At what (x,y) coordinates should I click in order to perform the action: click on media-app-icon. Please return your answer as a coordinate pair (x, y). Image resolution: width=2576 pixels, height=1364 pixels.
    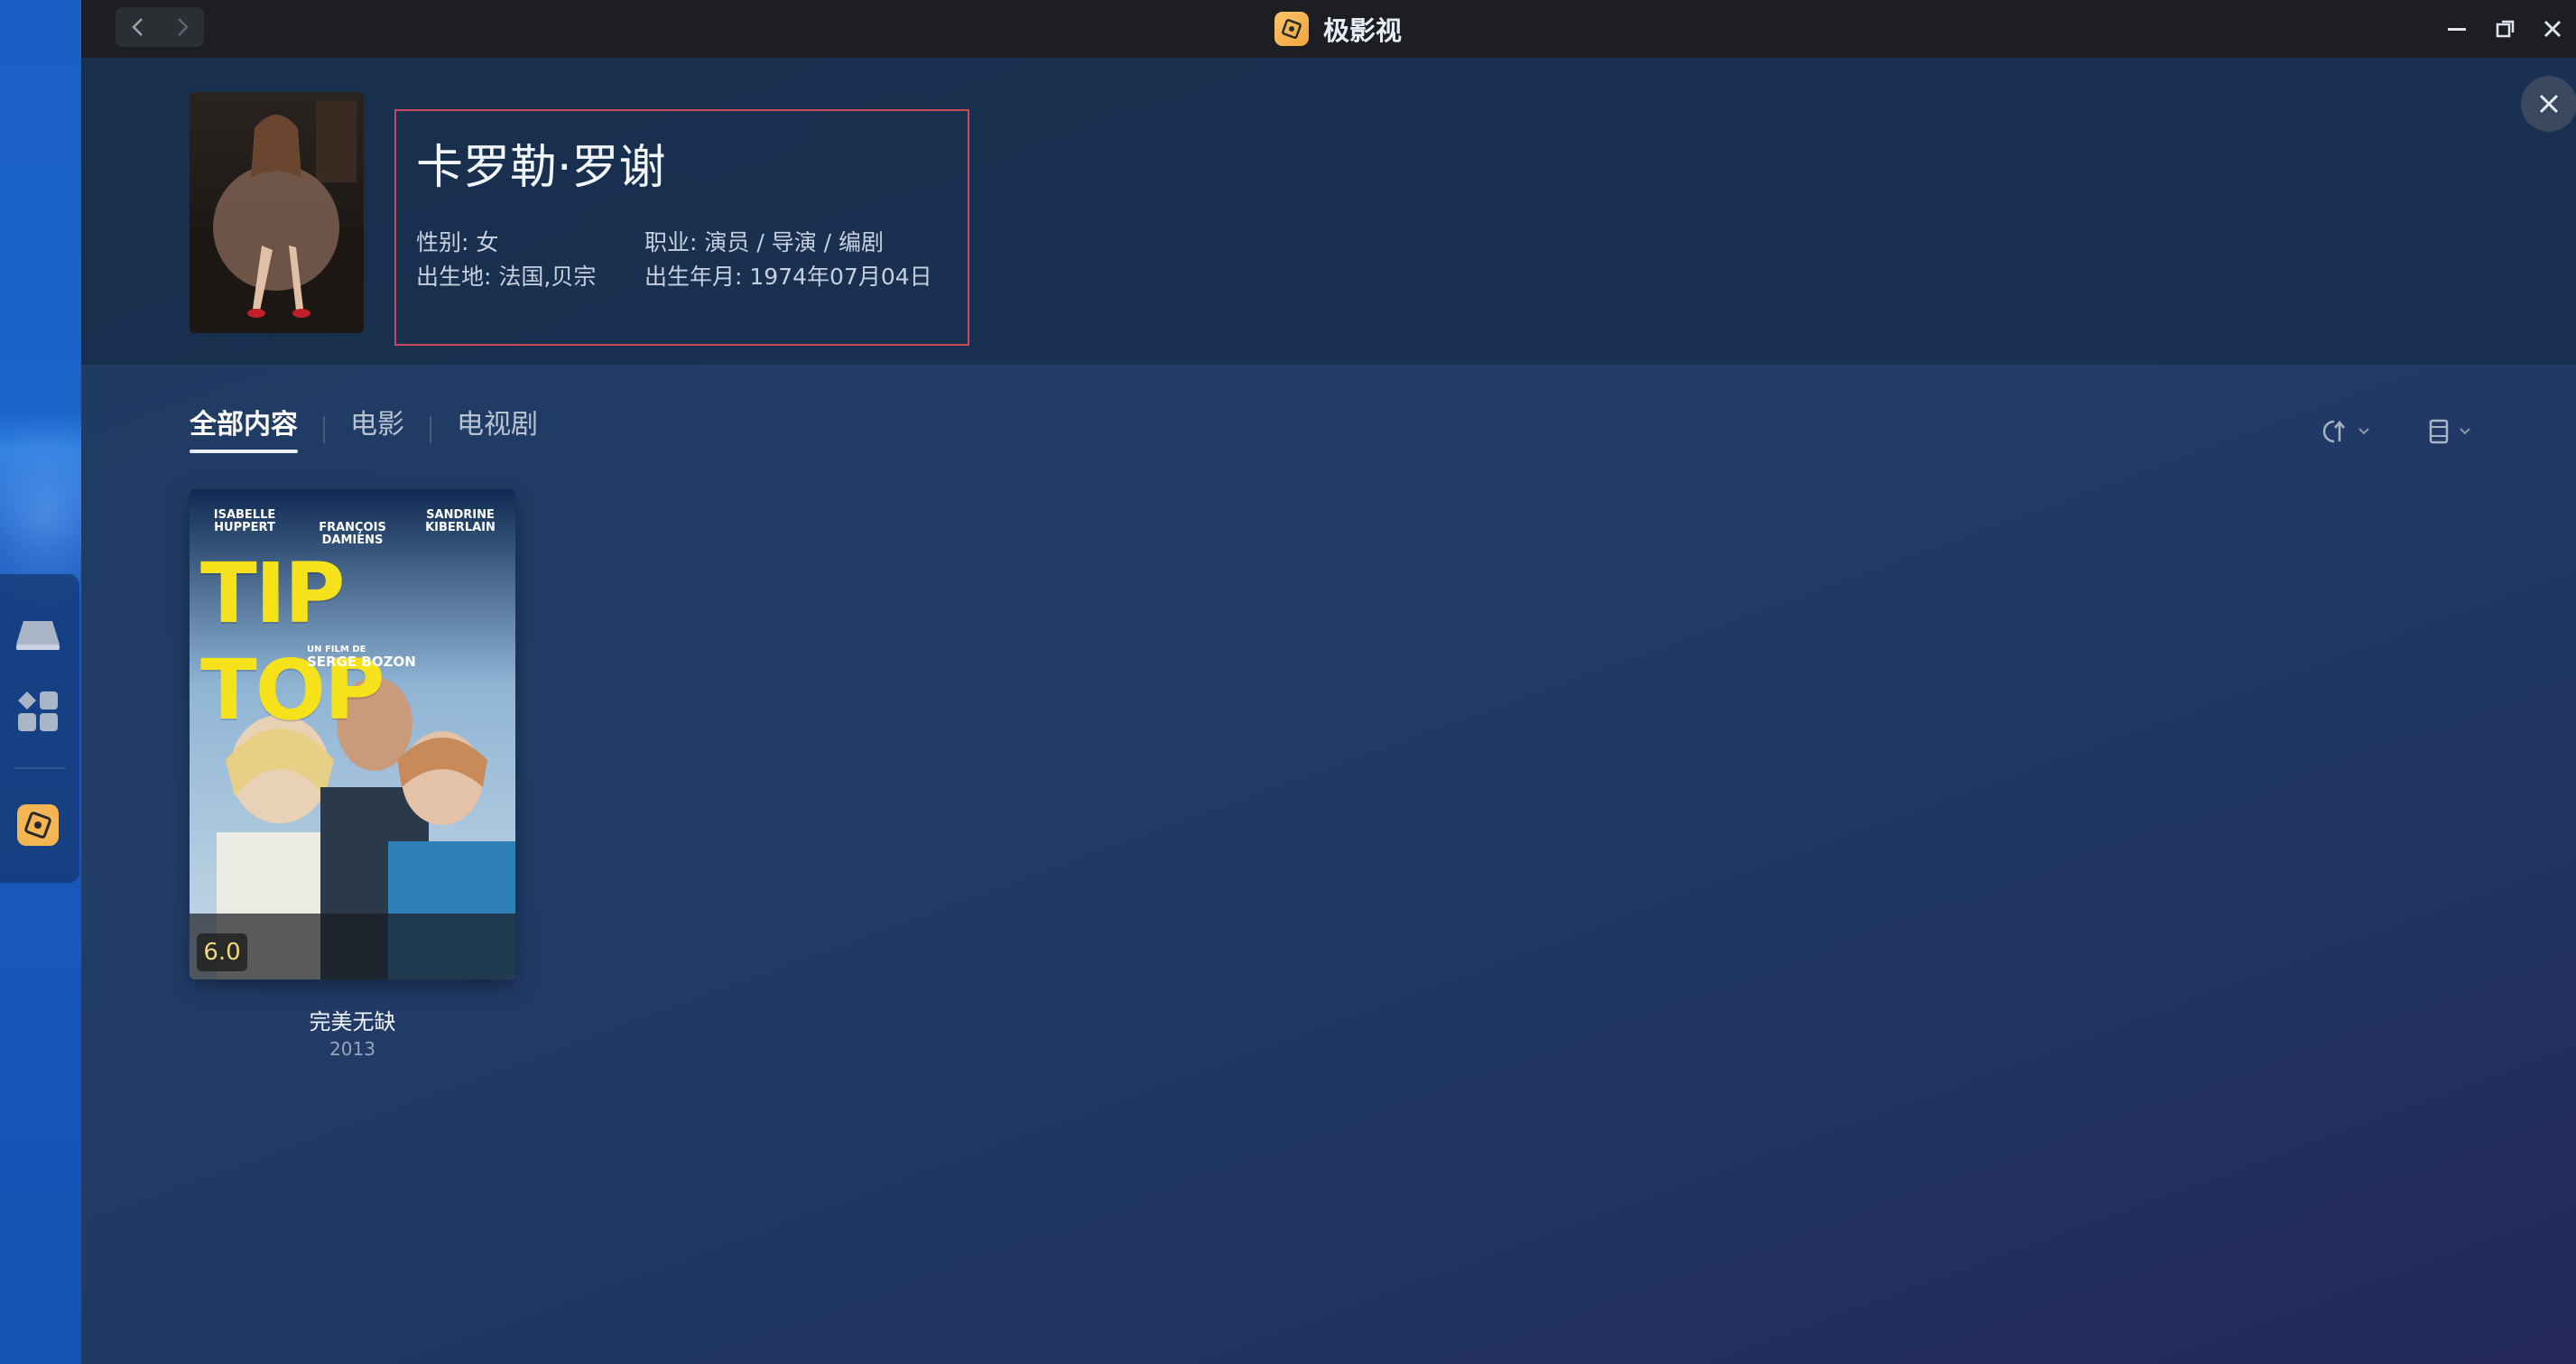
    Looking at the image, I should click on (38, 825).